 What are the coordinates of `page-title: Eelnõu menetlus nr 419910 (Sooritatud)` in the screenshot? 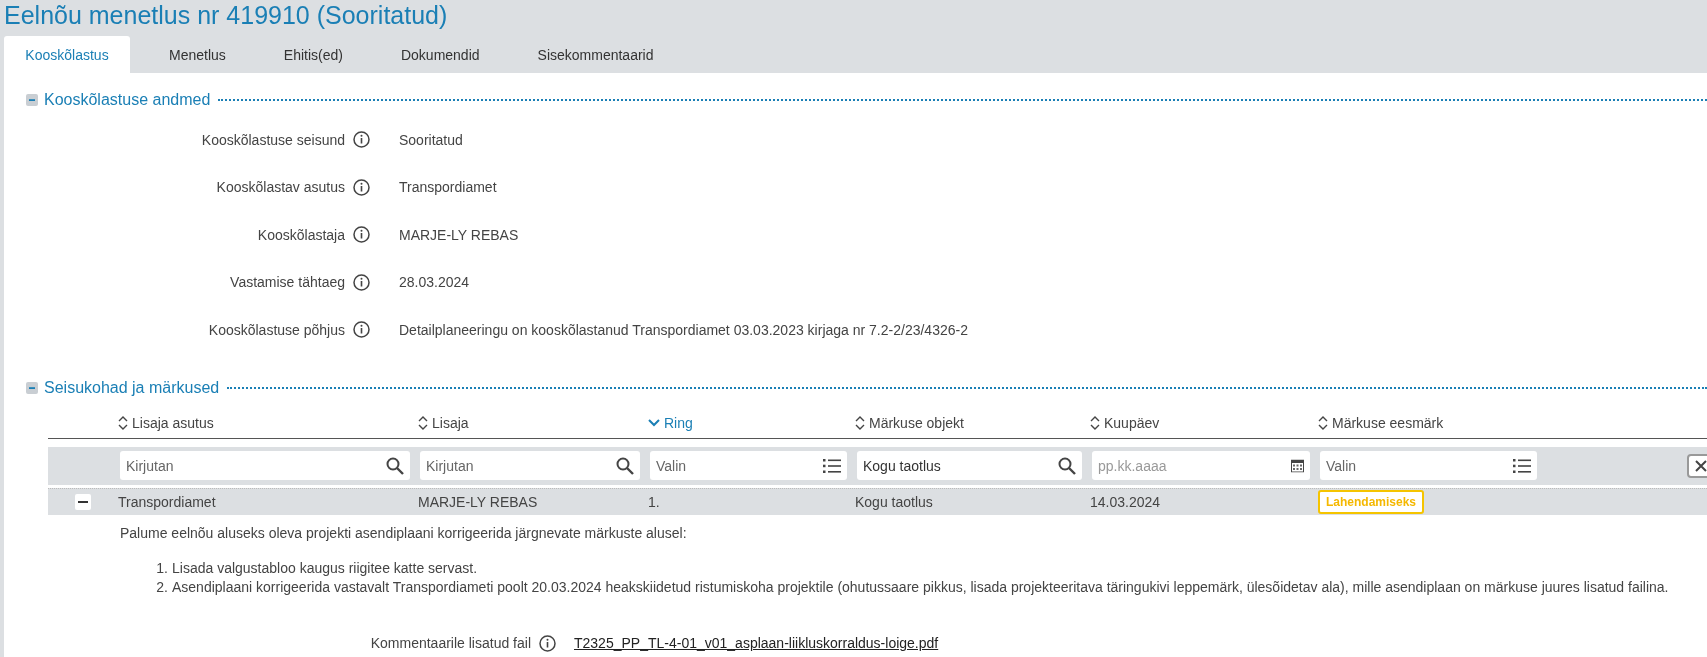 It's located at (226, 15).